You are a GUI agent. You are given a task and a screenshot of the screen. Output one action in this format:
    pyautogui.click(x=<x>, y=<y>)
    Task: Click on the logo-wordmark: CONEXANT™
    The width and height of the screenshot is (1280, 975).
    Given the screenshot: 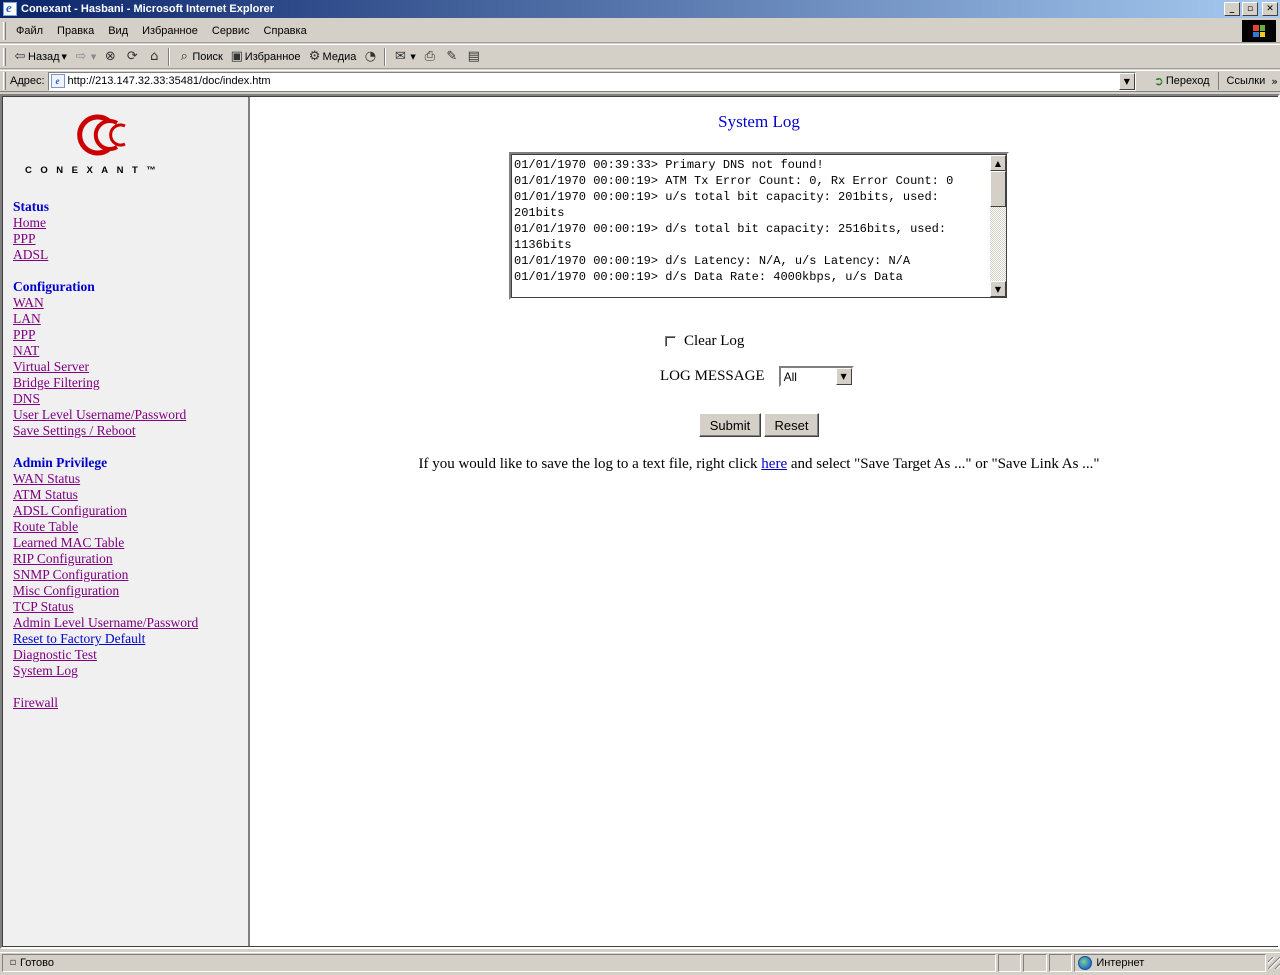 What is the action you would take?
    pyautogui.click(x=95, y=170)
    